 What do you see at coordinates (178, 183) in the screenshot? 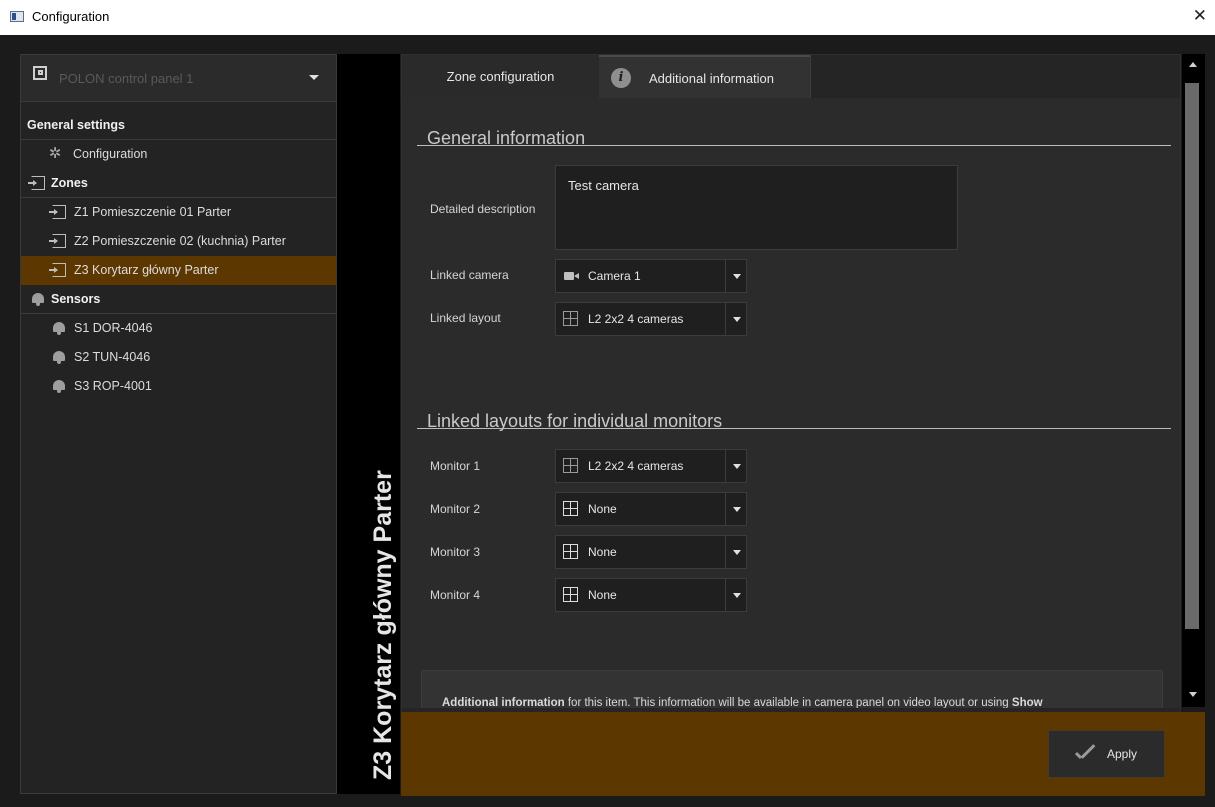
I see `tree-header-zones: Zones` at bounding box center [178, 183].